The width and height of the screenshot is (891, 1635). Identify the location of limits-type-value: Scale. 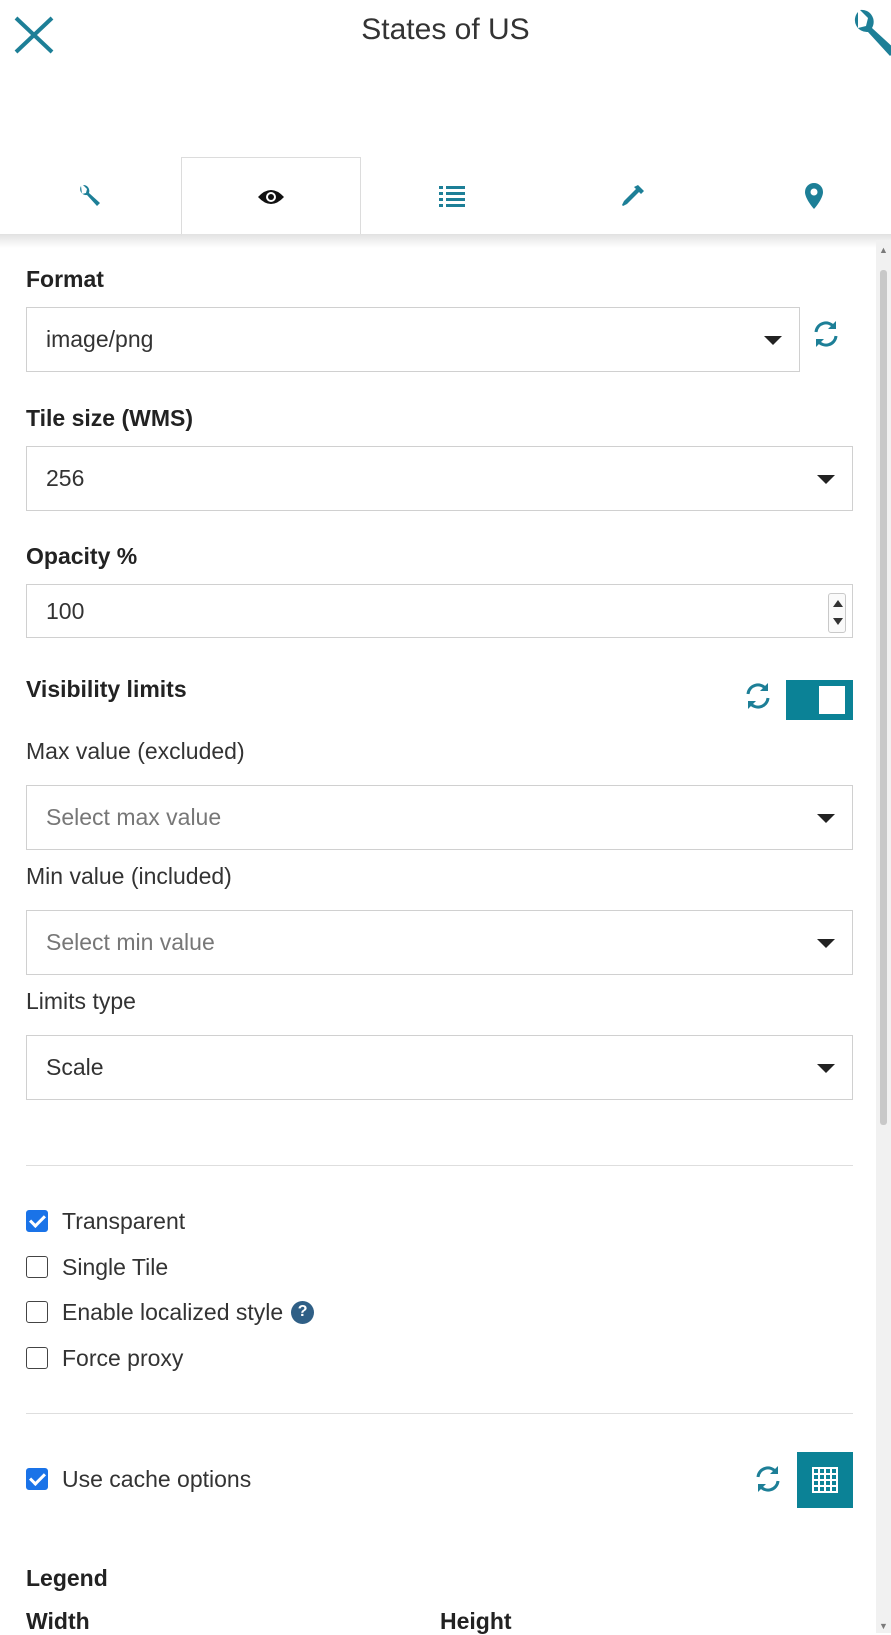
(75, 1067).